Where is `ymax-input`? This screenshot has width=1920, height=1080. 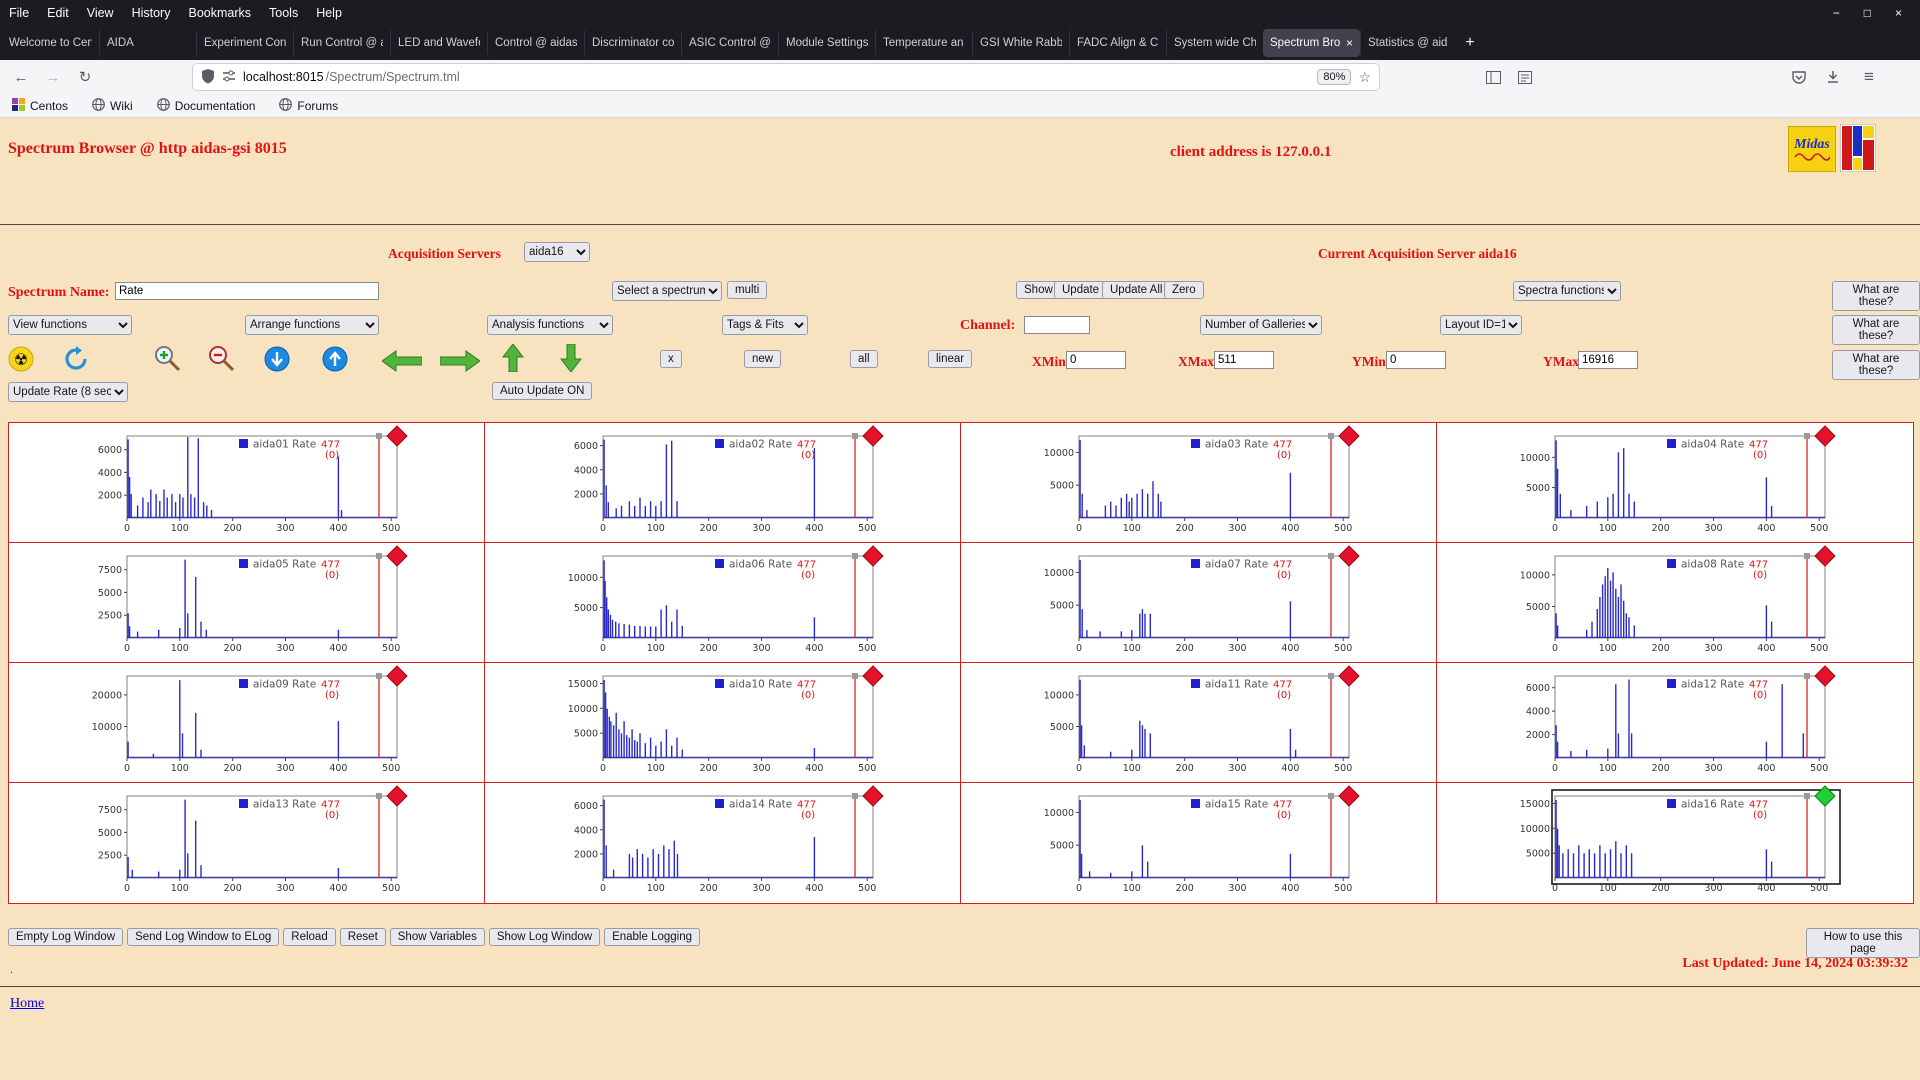
ymax-input is located at coordinates (1608, 360).